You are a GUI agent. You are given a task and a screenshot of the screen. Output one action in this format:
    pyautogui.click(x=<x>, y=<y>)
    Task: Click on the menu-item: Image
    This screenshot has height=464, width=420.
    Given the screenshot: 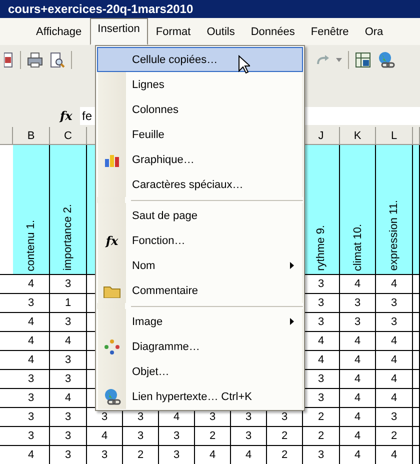 What is the action you would take?
    pyautogui.click(x=200, y=321)
    